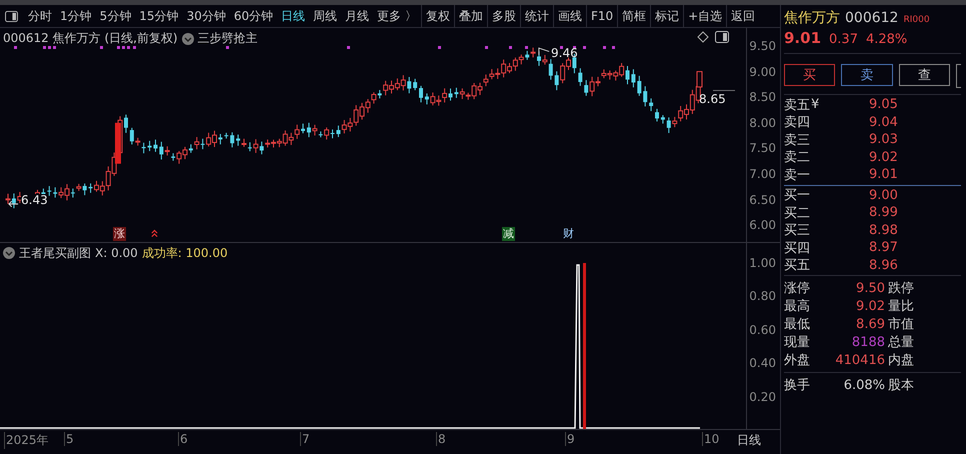  Describe the element at coordinates (26, 441) in the screenshot. I see `axis-tick: 2025年` at that location.